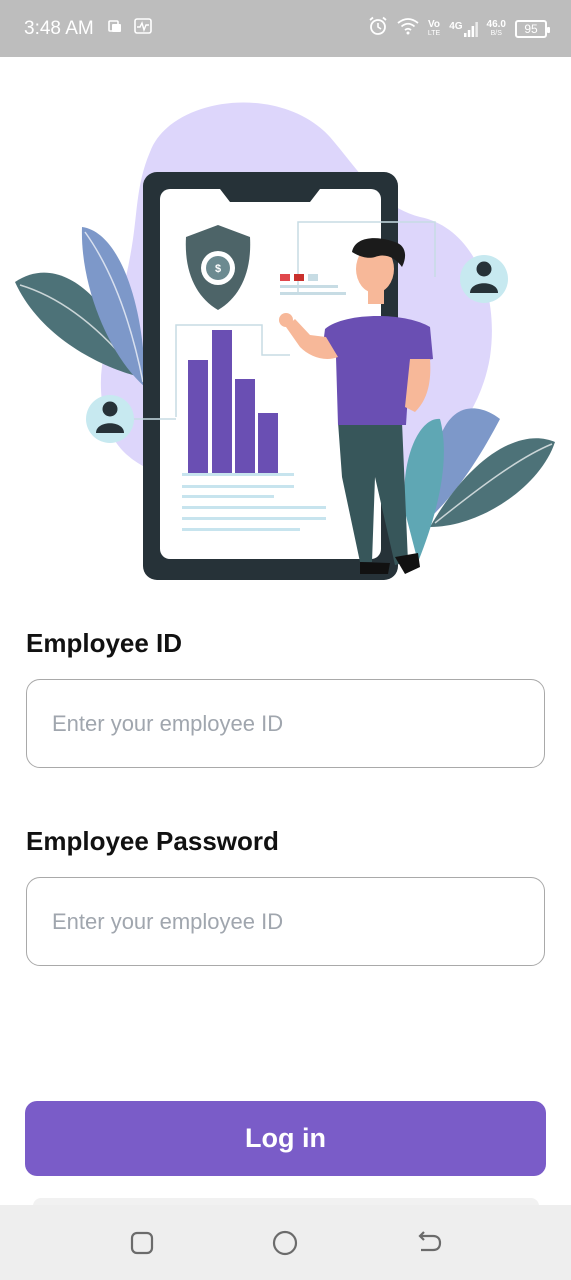 The height and width of the screenshot is (1280, 571). I want to click on home-button, so click(285, 1243).